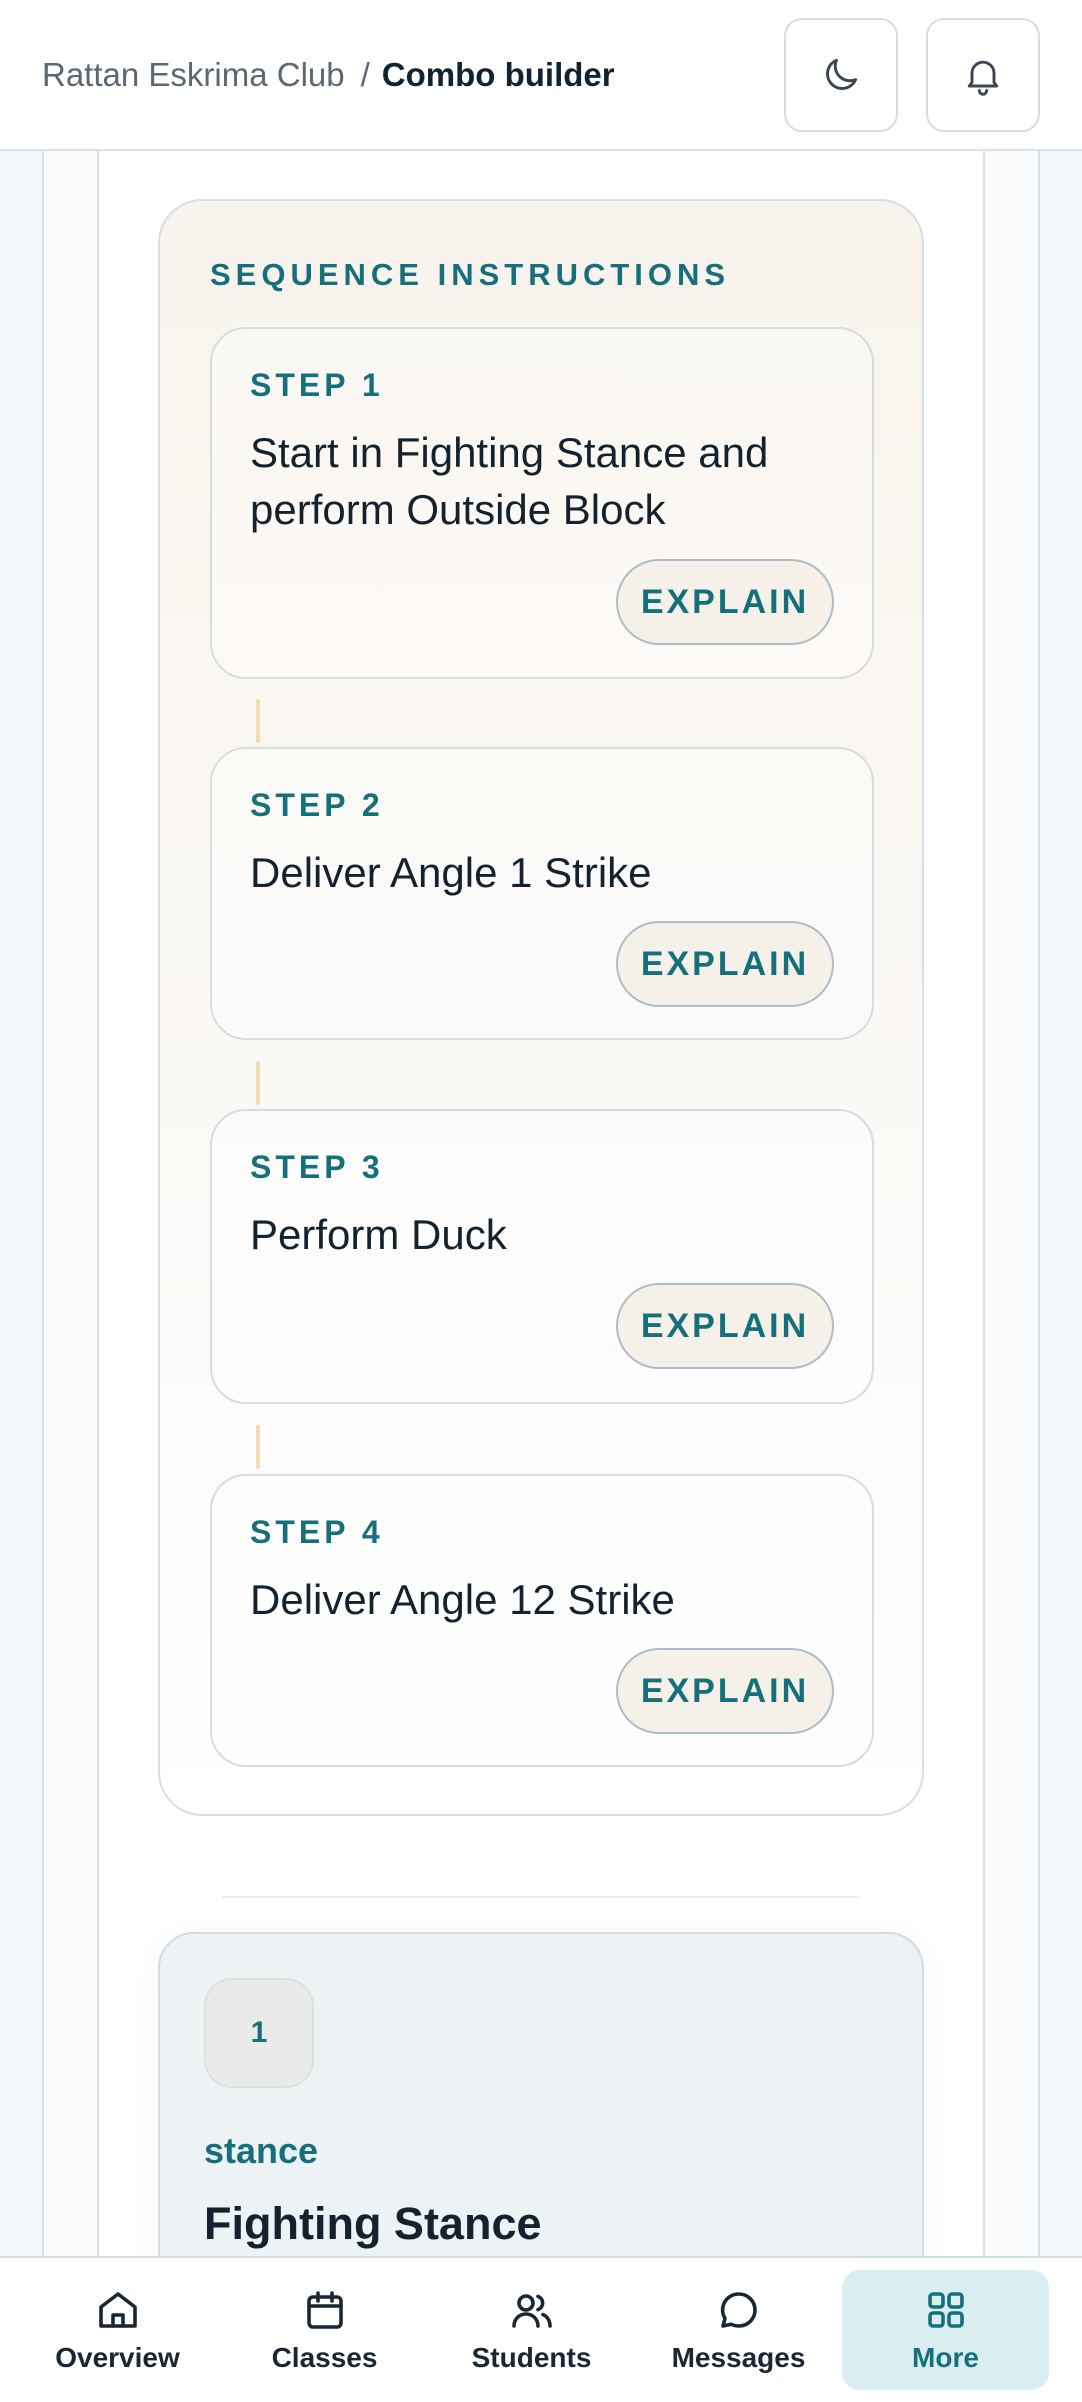 The width and height of the screenshot is (1082, 2402). I want to click on home-icon, so click(117, 2310).